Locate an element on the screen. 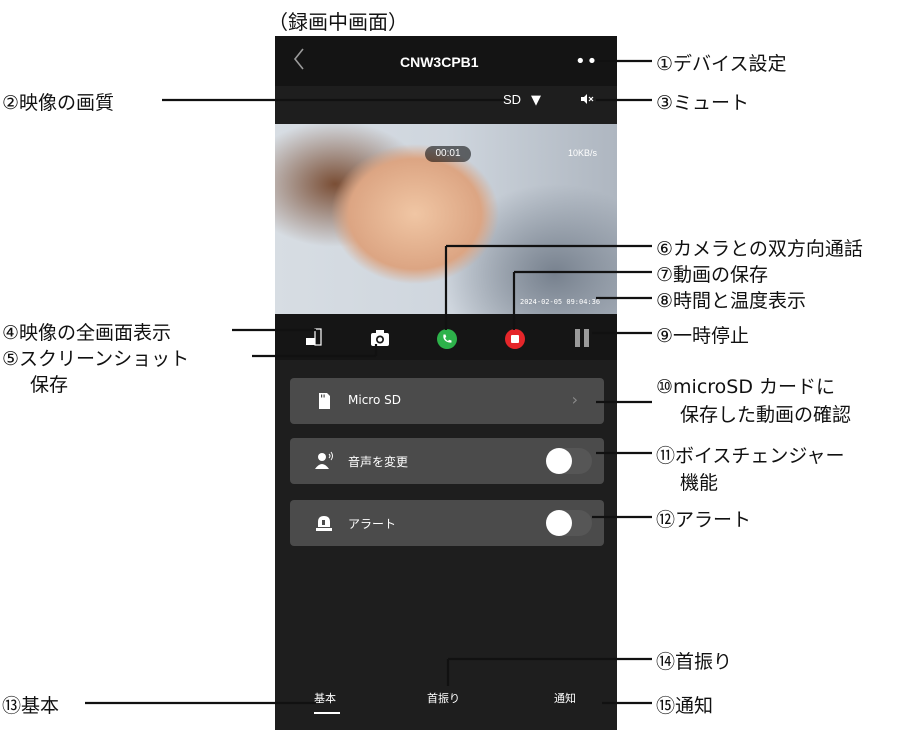 The width and height of the screenshot is (909, 730). annotation-fullscreen: ④映像の全画面表示 is located at coordinates (87, 333).